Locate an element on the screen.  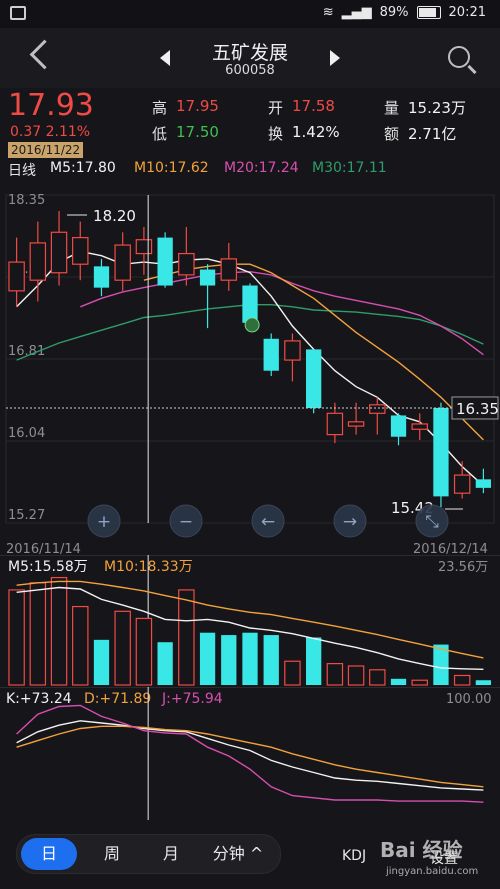
zoom-out-icon: − is located at coordinates (186, 521).